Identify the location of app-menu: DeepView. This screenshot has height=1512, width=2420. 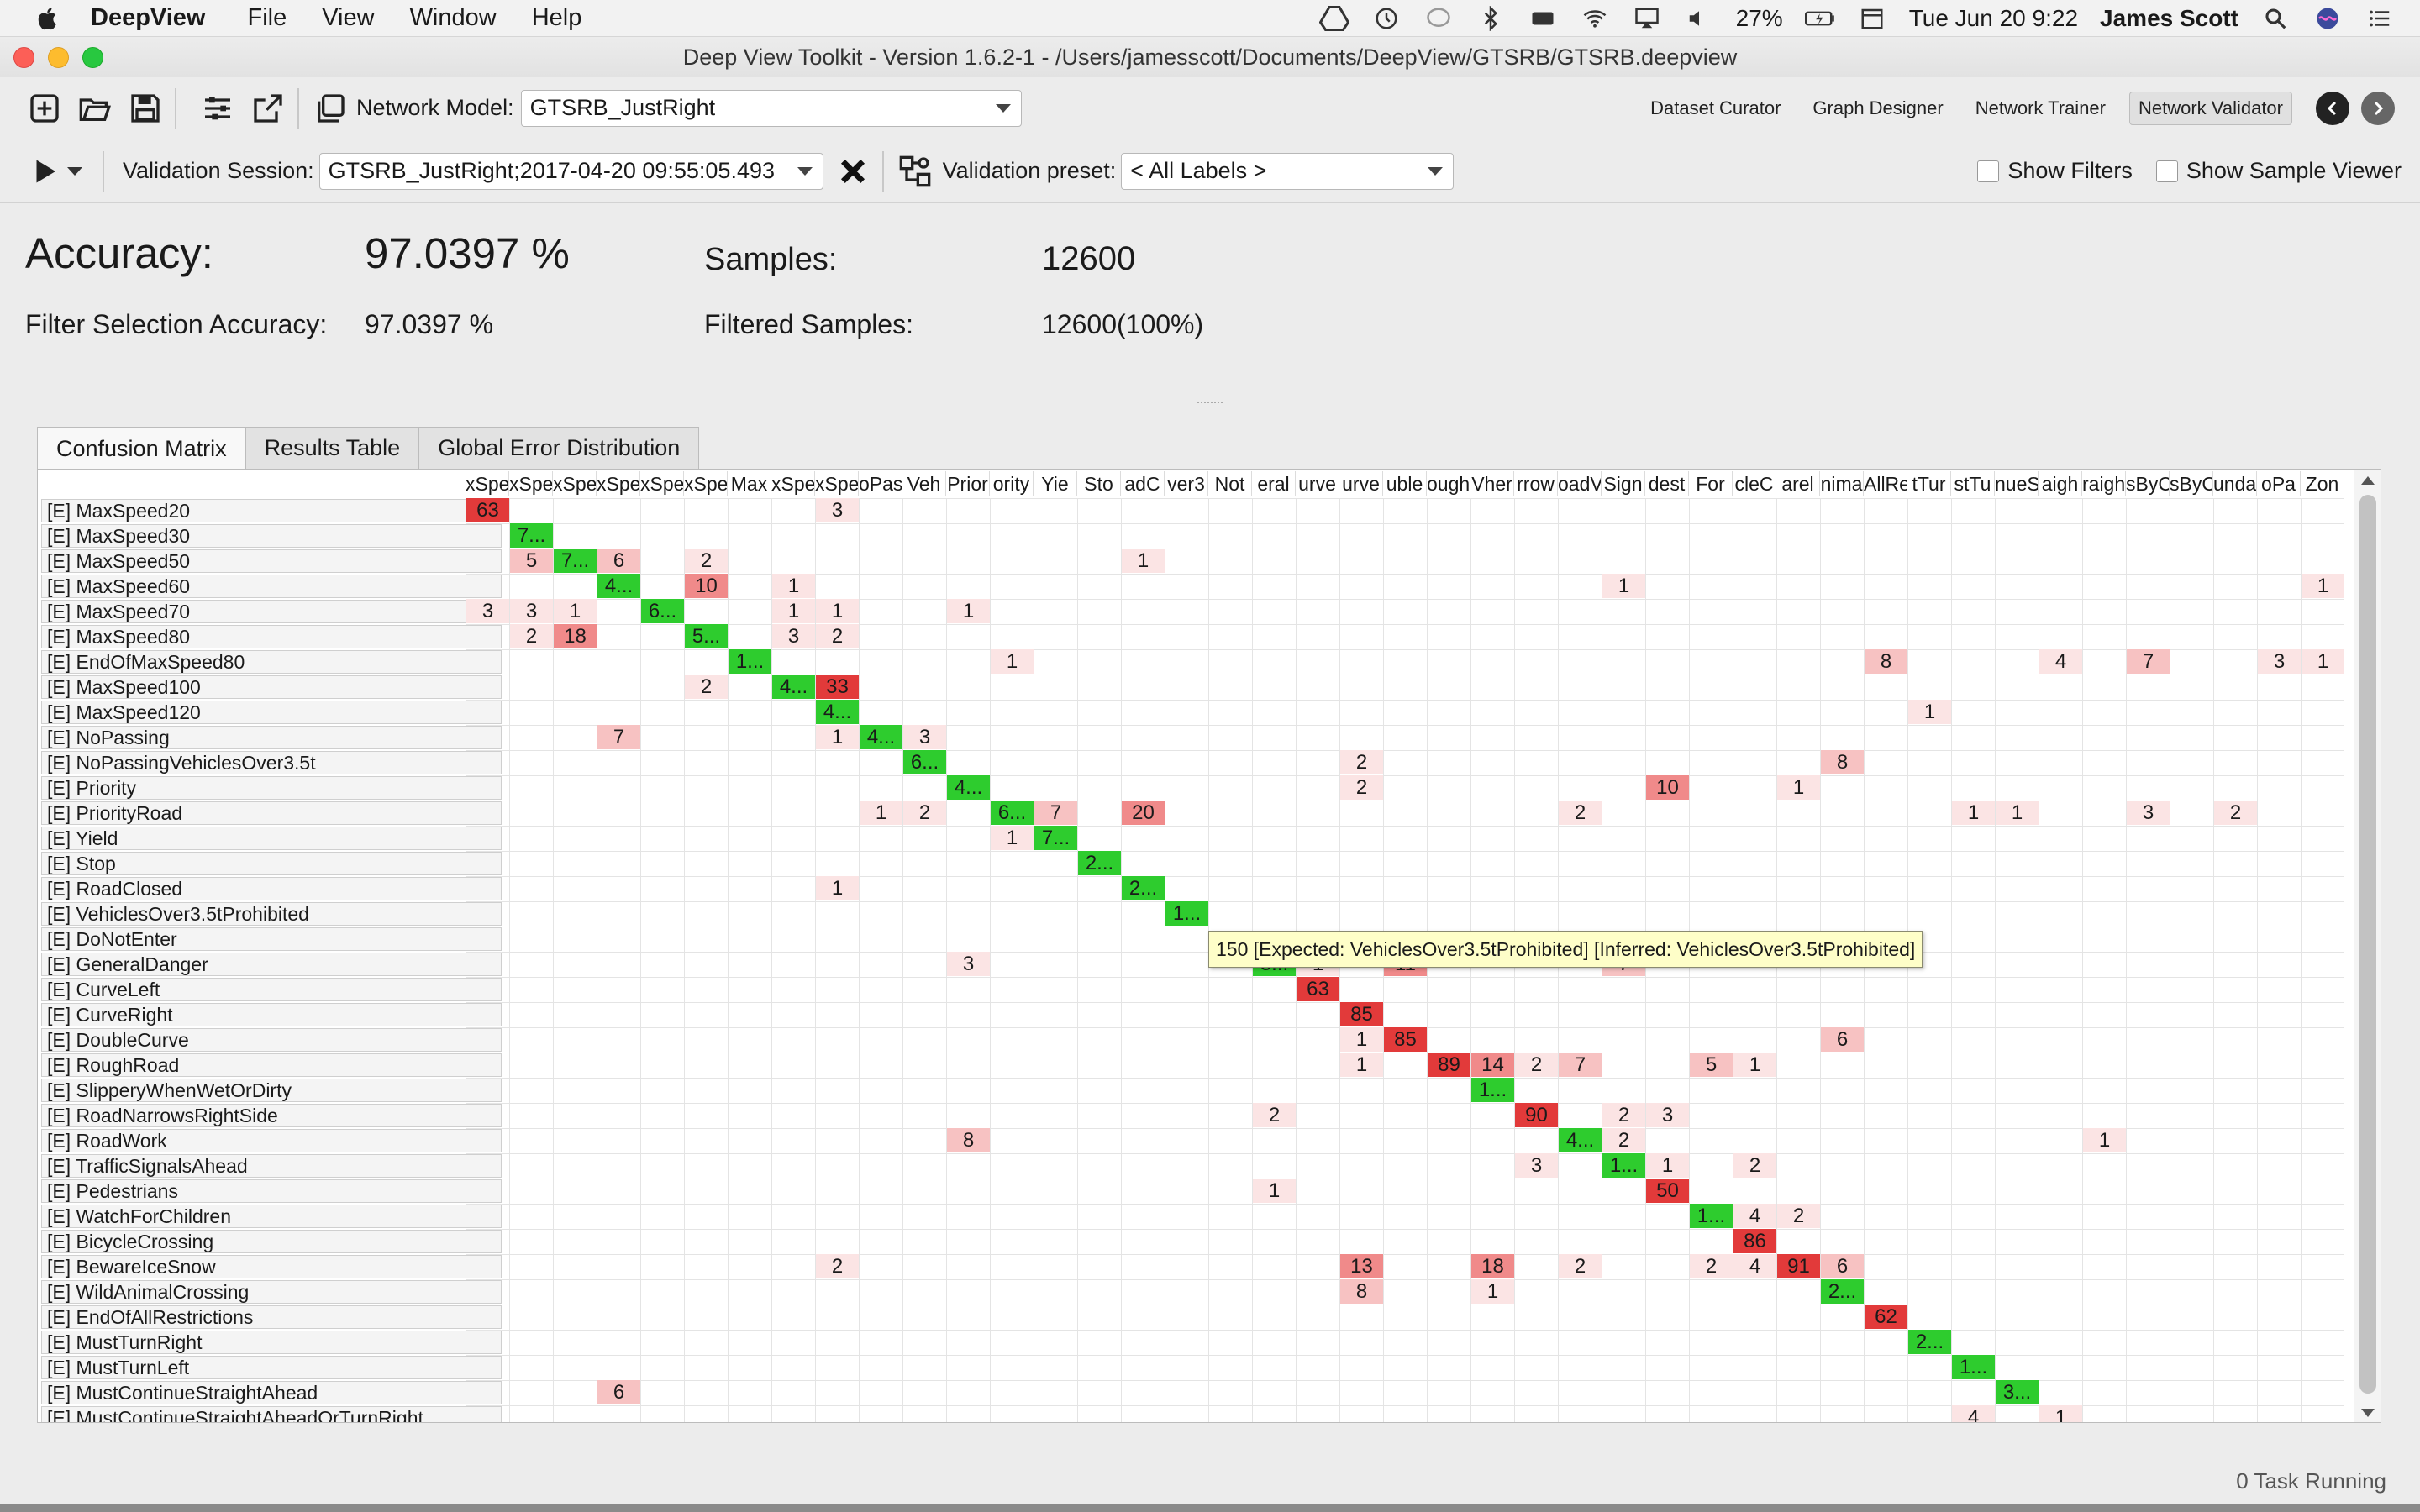
(148, 18).